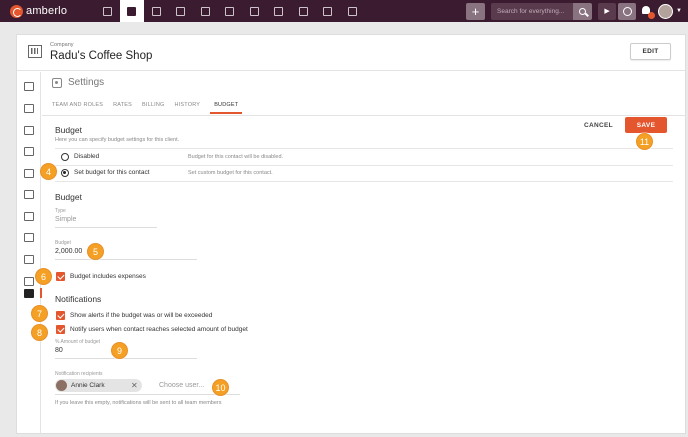 Image resolution: width=688 pixels, height=437 pixels. I want to click on disabled-option-label: Disabled, so click(87, 156).